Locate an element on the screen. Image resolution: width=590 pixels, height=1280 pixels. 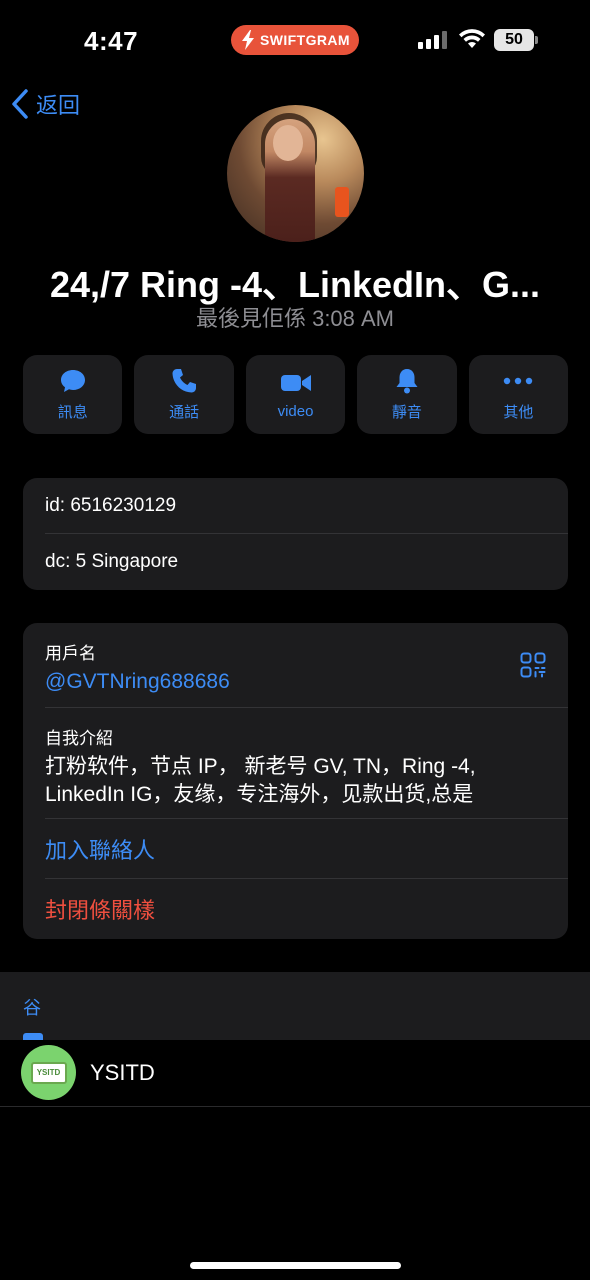
video-label: video is located at coordinates (295, 411).